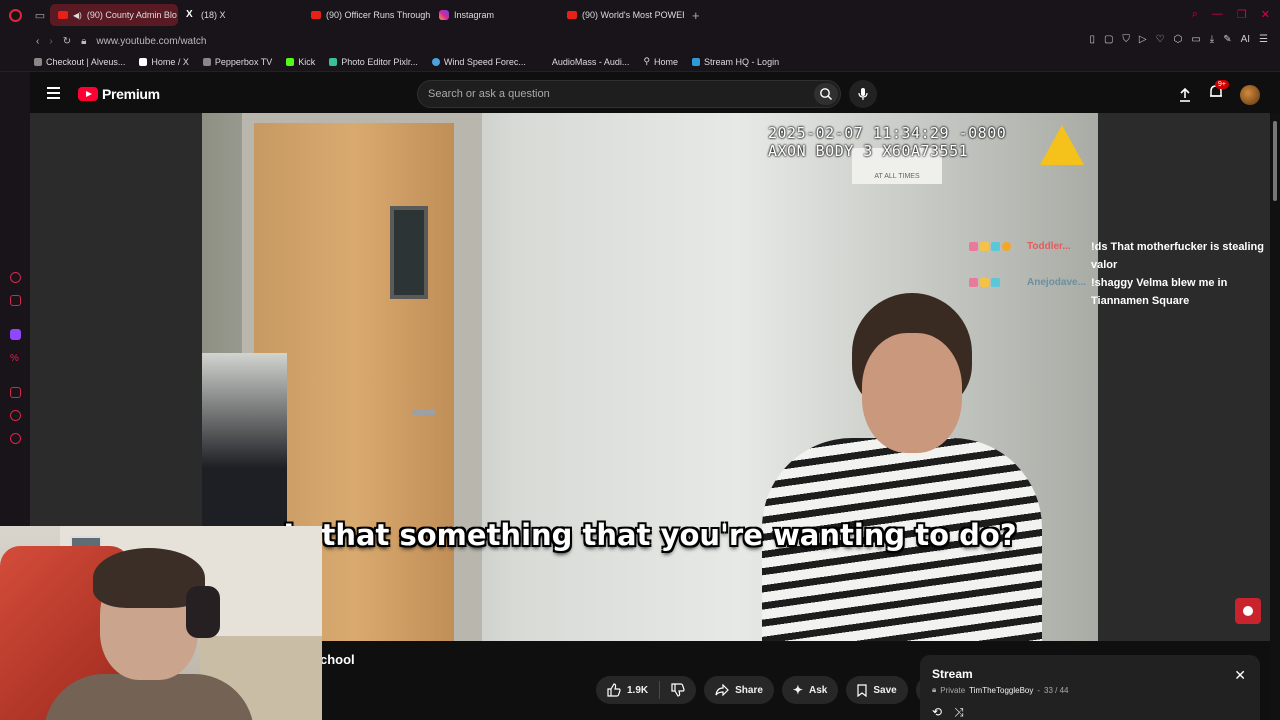  What do you see at coordinates (15, 438) in the screenshot?
I see `settings-icon` at bounding box center [15, 438].